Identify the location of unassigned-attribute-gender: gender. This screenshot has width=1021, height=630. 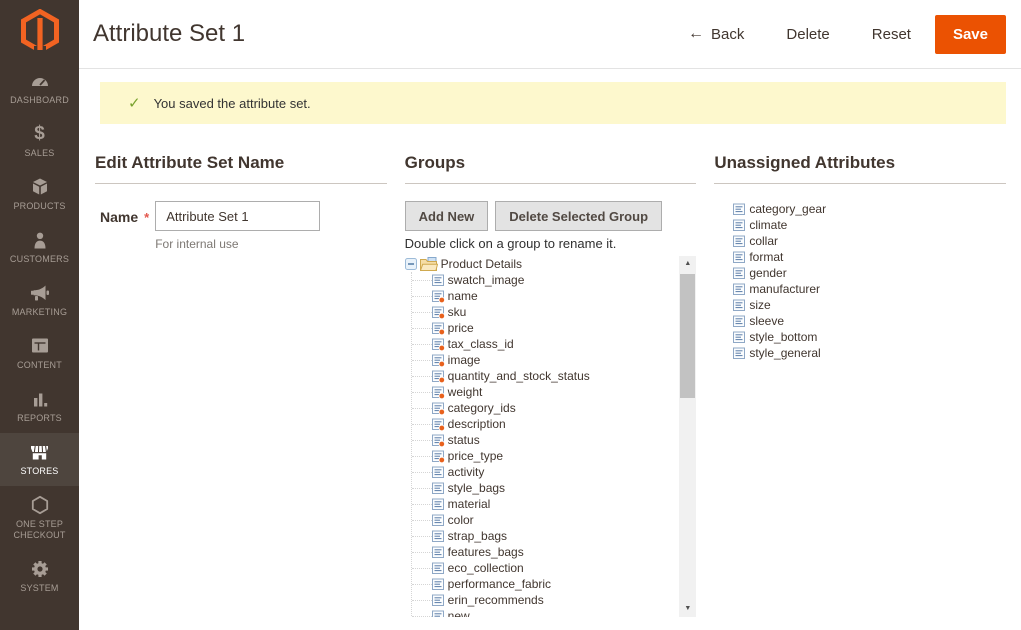
(869, 273).